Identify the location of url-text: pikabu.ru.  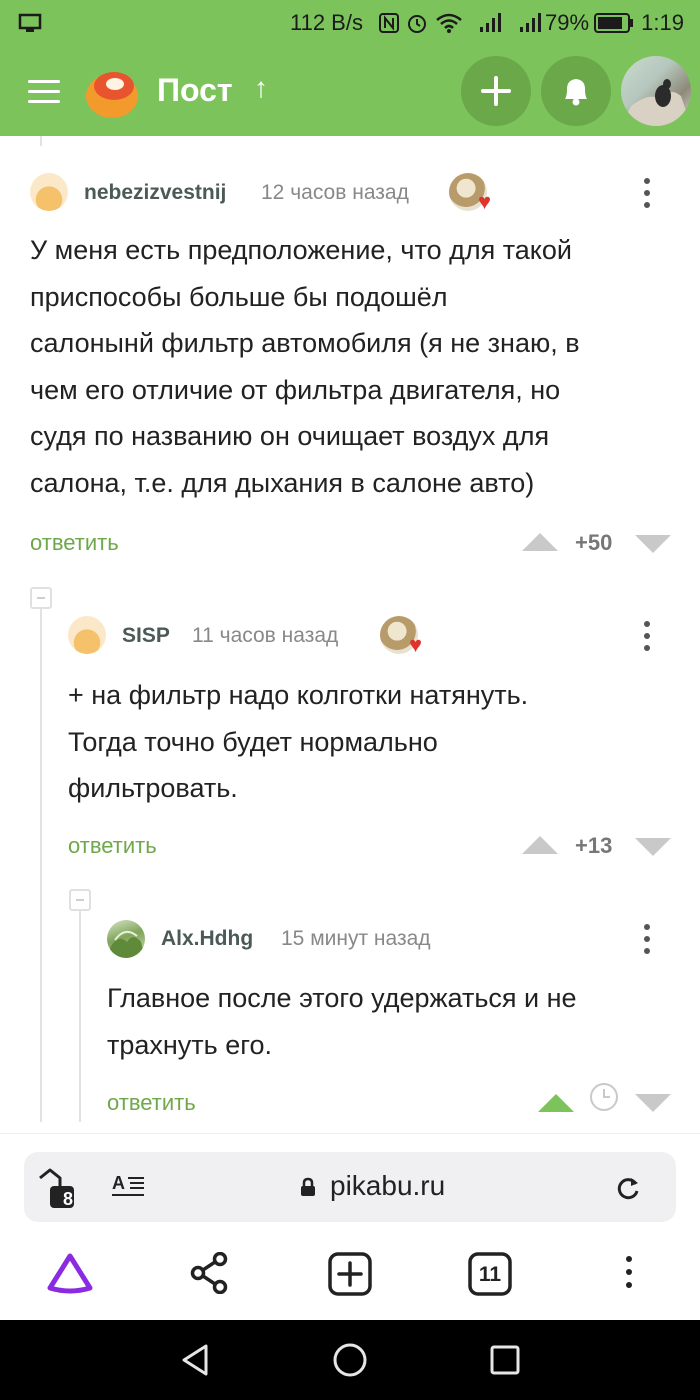
(387, 1186).